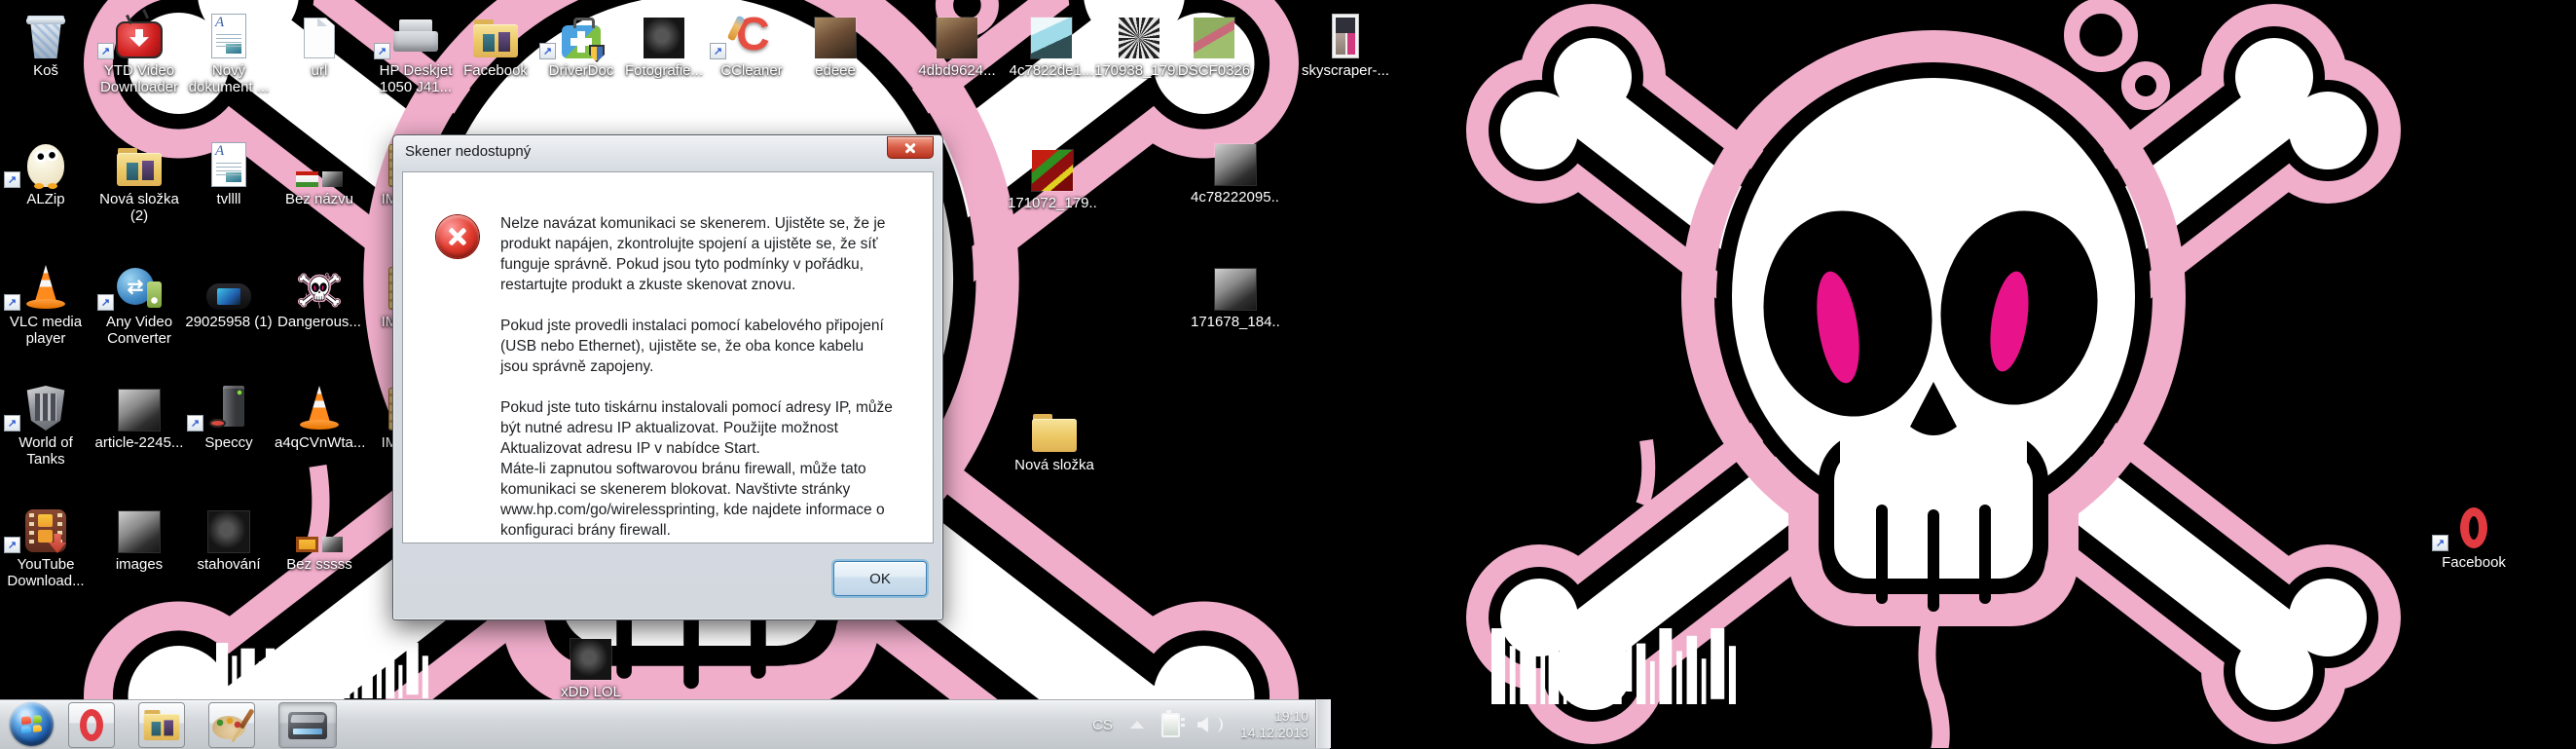 This screenshot has width=2576, height=749. Describe the element at coordinates (319, 199) in the screenshot. I see `icon-label: Bez názvu` at that location.